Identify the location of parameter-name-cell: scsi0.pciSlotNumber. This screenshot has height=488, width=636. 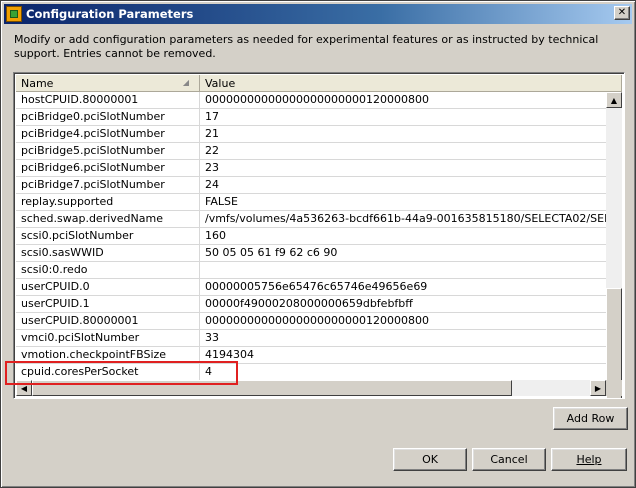
(108, 236).